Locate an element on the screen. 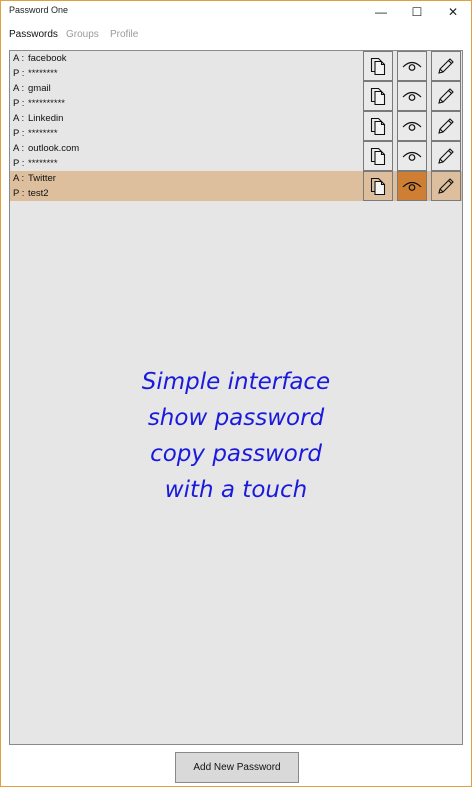 The width and height of the screenshot is (472, 787). account-name: gmail is located at coordinates (39, 88).